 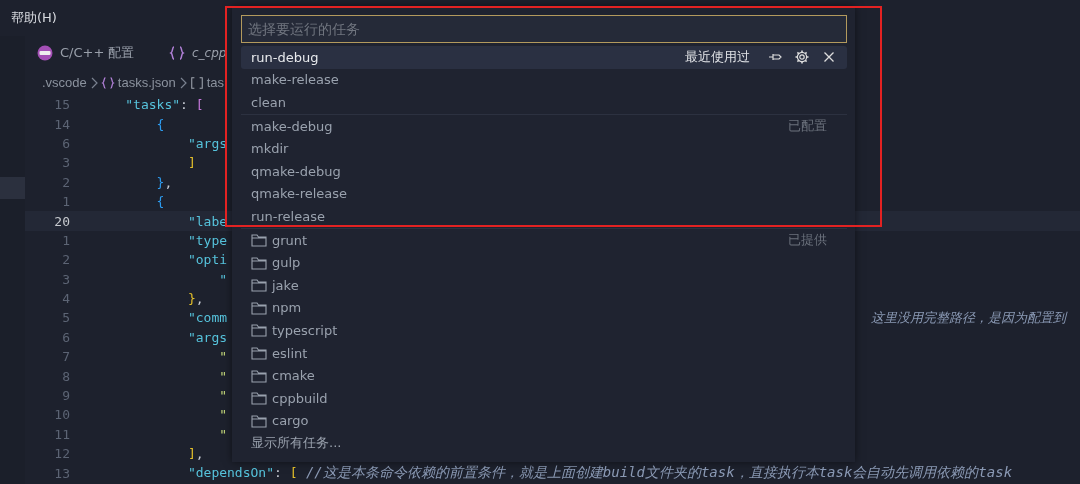 I want to click on task-item: cppbuild, so click(x=544, y=398).